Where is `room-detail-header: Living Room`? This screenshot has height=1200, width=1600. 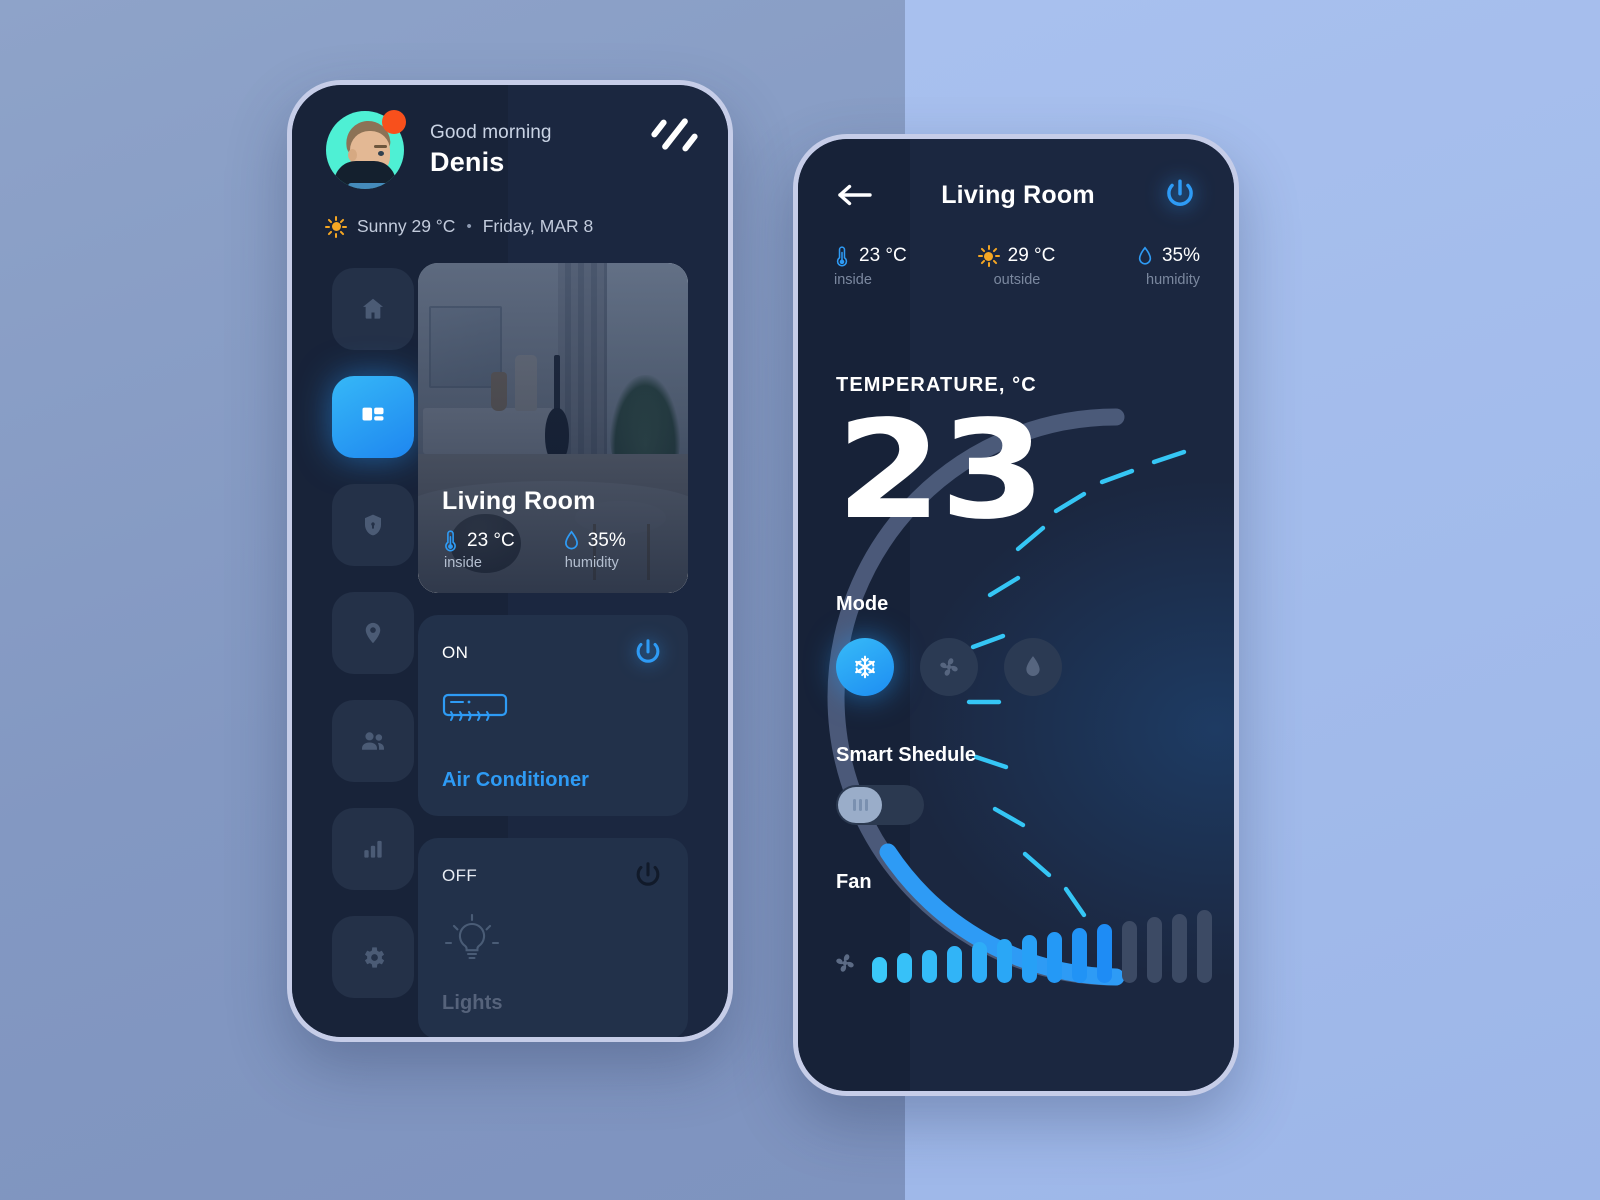
room-detail-header: Living Room is located at coordinates (1016, 176).